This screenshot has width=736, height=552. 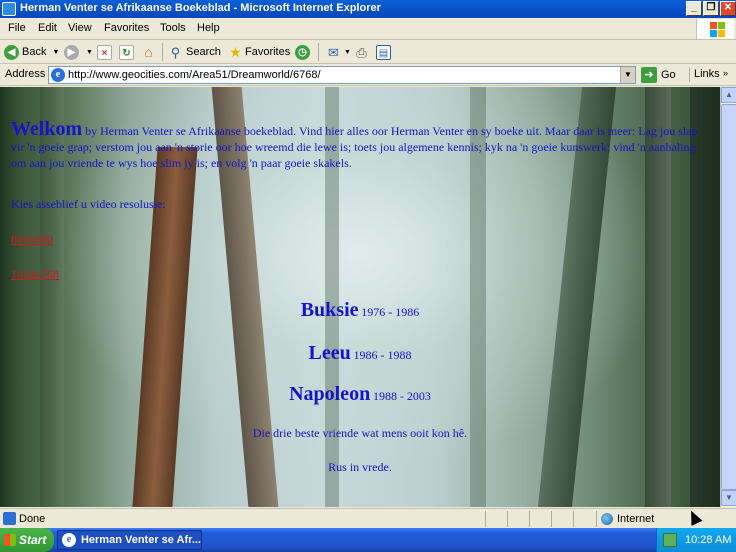 I want to click on mail-dropdown-icon: ▼, so click(x=347, y=52).